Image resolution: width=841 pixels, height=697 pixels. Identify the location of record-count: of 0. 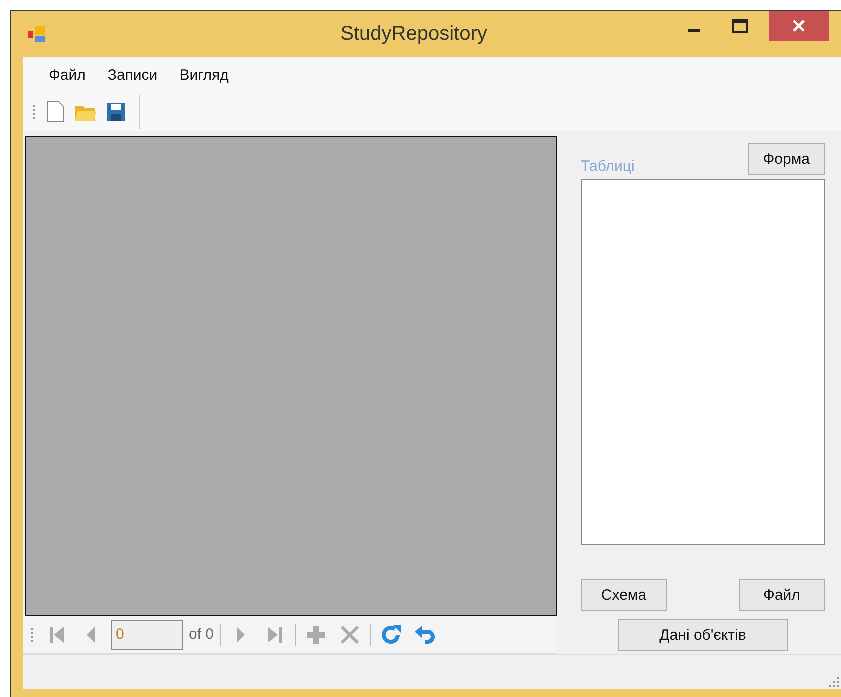
(201, 634).